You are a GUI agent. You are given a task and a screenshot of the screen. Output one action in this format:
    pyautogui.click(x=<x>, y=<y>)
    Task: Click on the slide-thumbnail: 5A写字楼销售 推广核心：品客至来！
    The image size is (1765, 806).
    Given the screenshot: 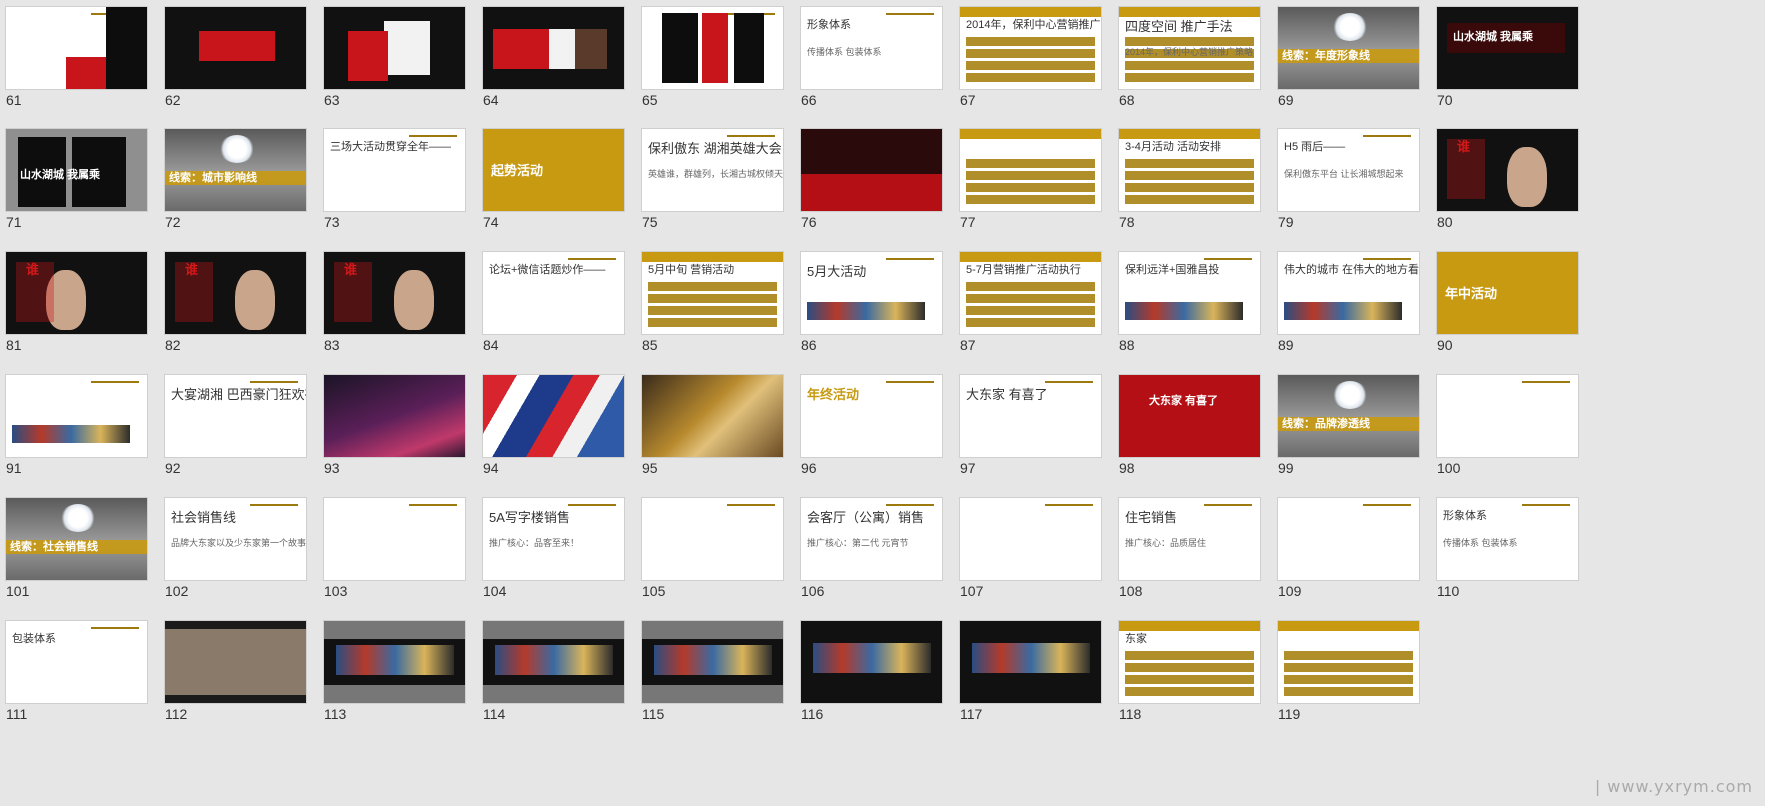 What is the action you would take?
    pyautogui.click(x=553, y=539)
    